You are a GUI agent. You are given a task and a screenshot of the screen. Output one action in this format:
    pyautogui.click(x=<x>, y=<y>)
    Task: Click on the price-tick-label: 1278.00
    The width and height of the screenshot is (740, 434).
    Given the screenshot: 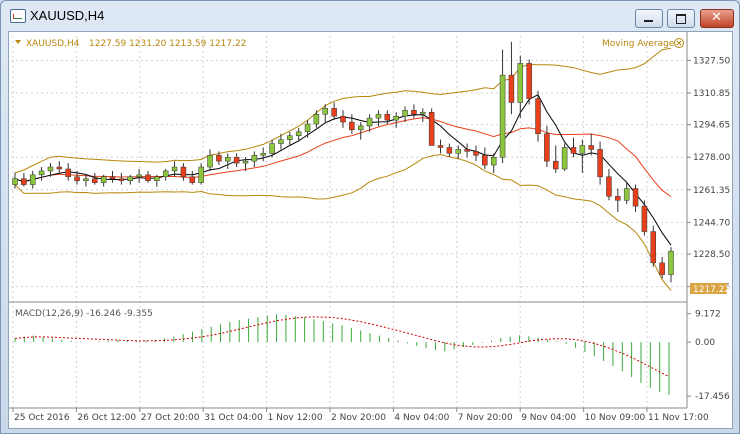 What is the action you would take?
    pyautogui.click(x=711, y=158)
    